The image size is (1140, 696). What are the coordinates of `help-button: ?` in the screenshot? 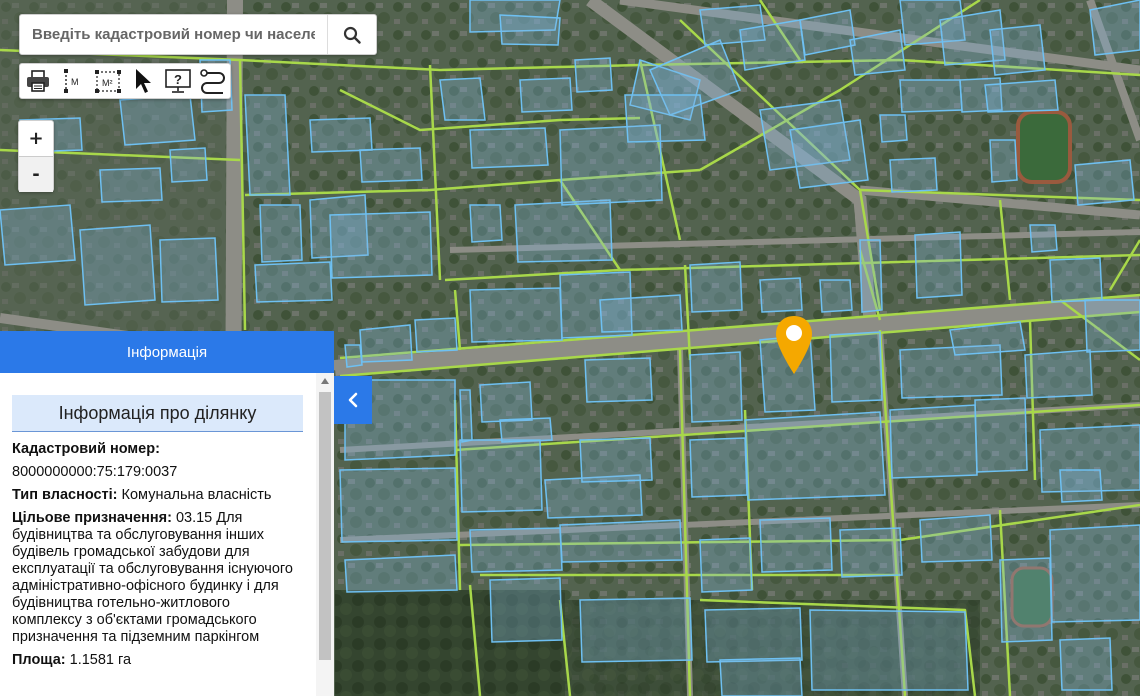 It's located at (177, 81).